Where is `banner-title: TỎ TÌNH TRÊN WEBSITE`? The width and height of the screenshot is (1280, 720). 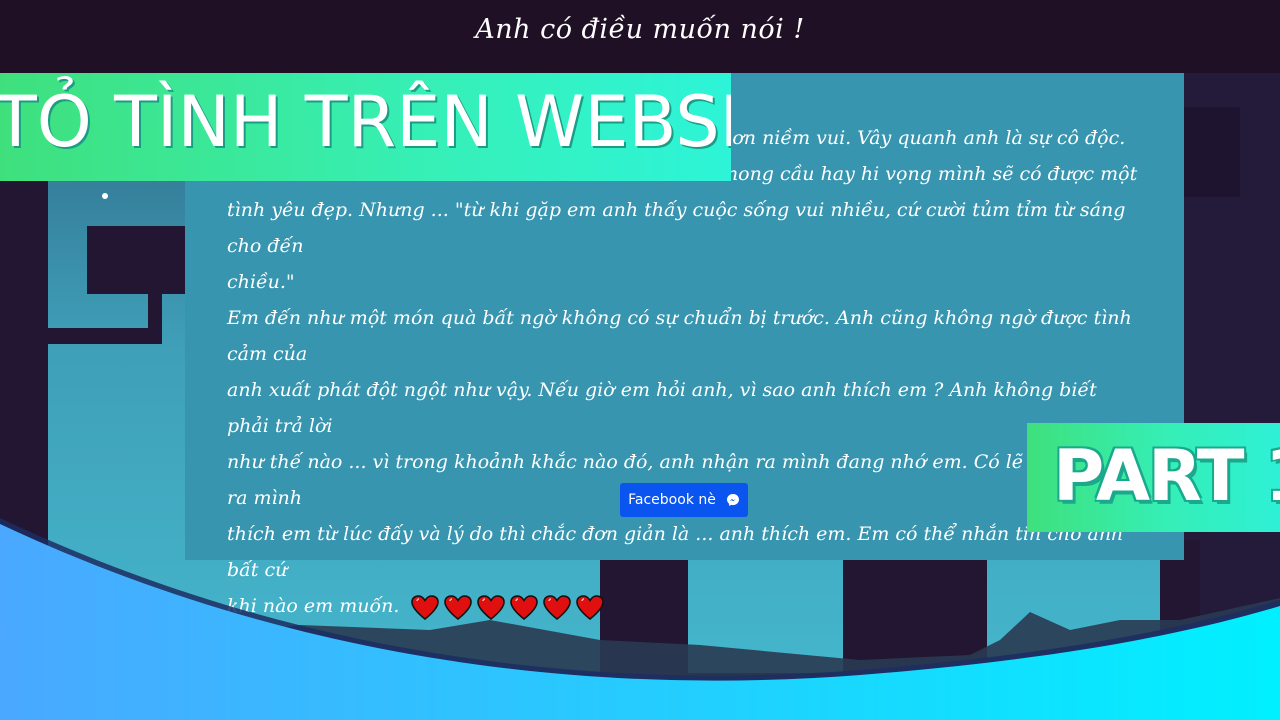 banner-title: TỎ TÌNH TRÊN WEBSITE is located at coordinates (365, 122).